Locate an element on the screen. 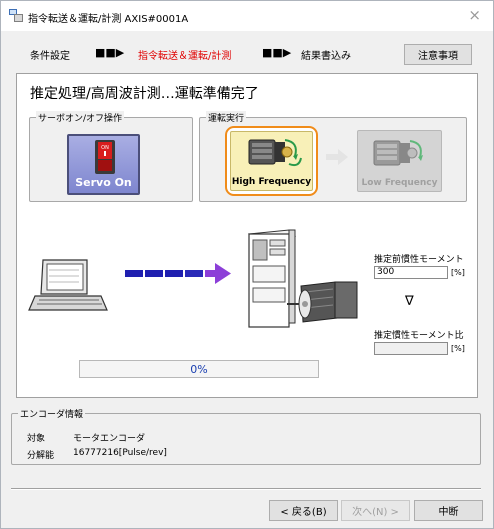  encoder-target-value: モータエンコーダ is located at coordinates (109, 439).